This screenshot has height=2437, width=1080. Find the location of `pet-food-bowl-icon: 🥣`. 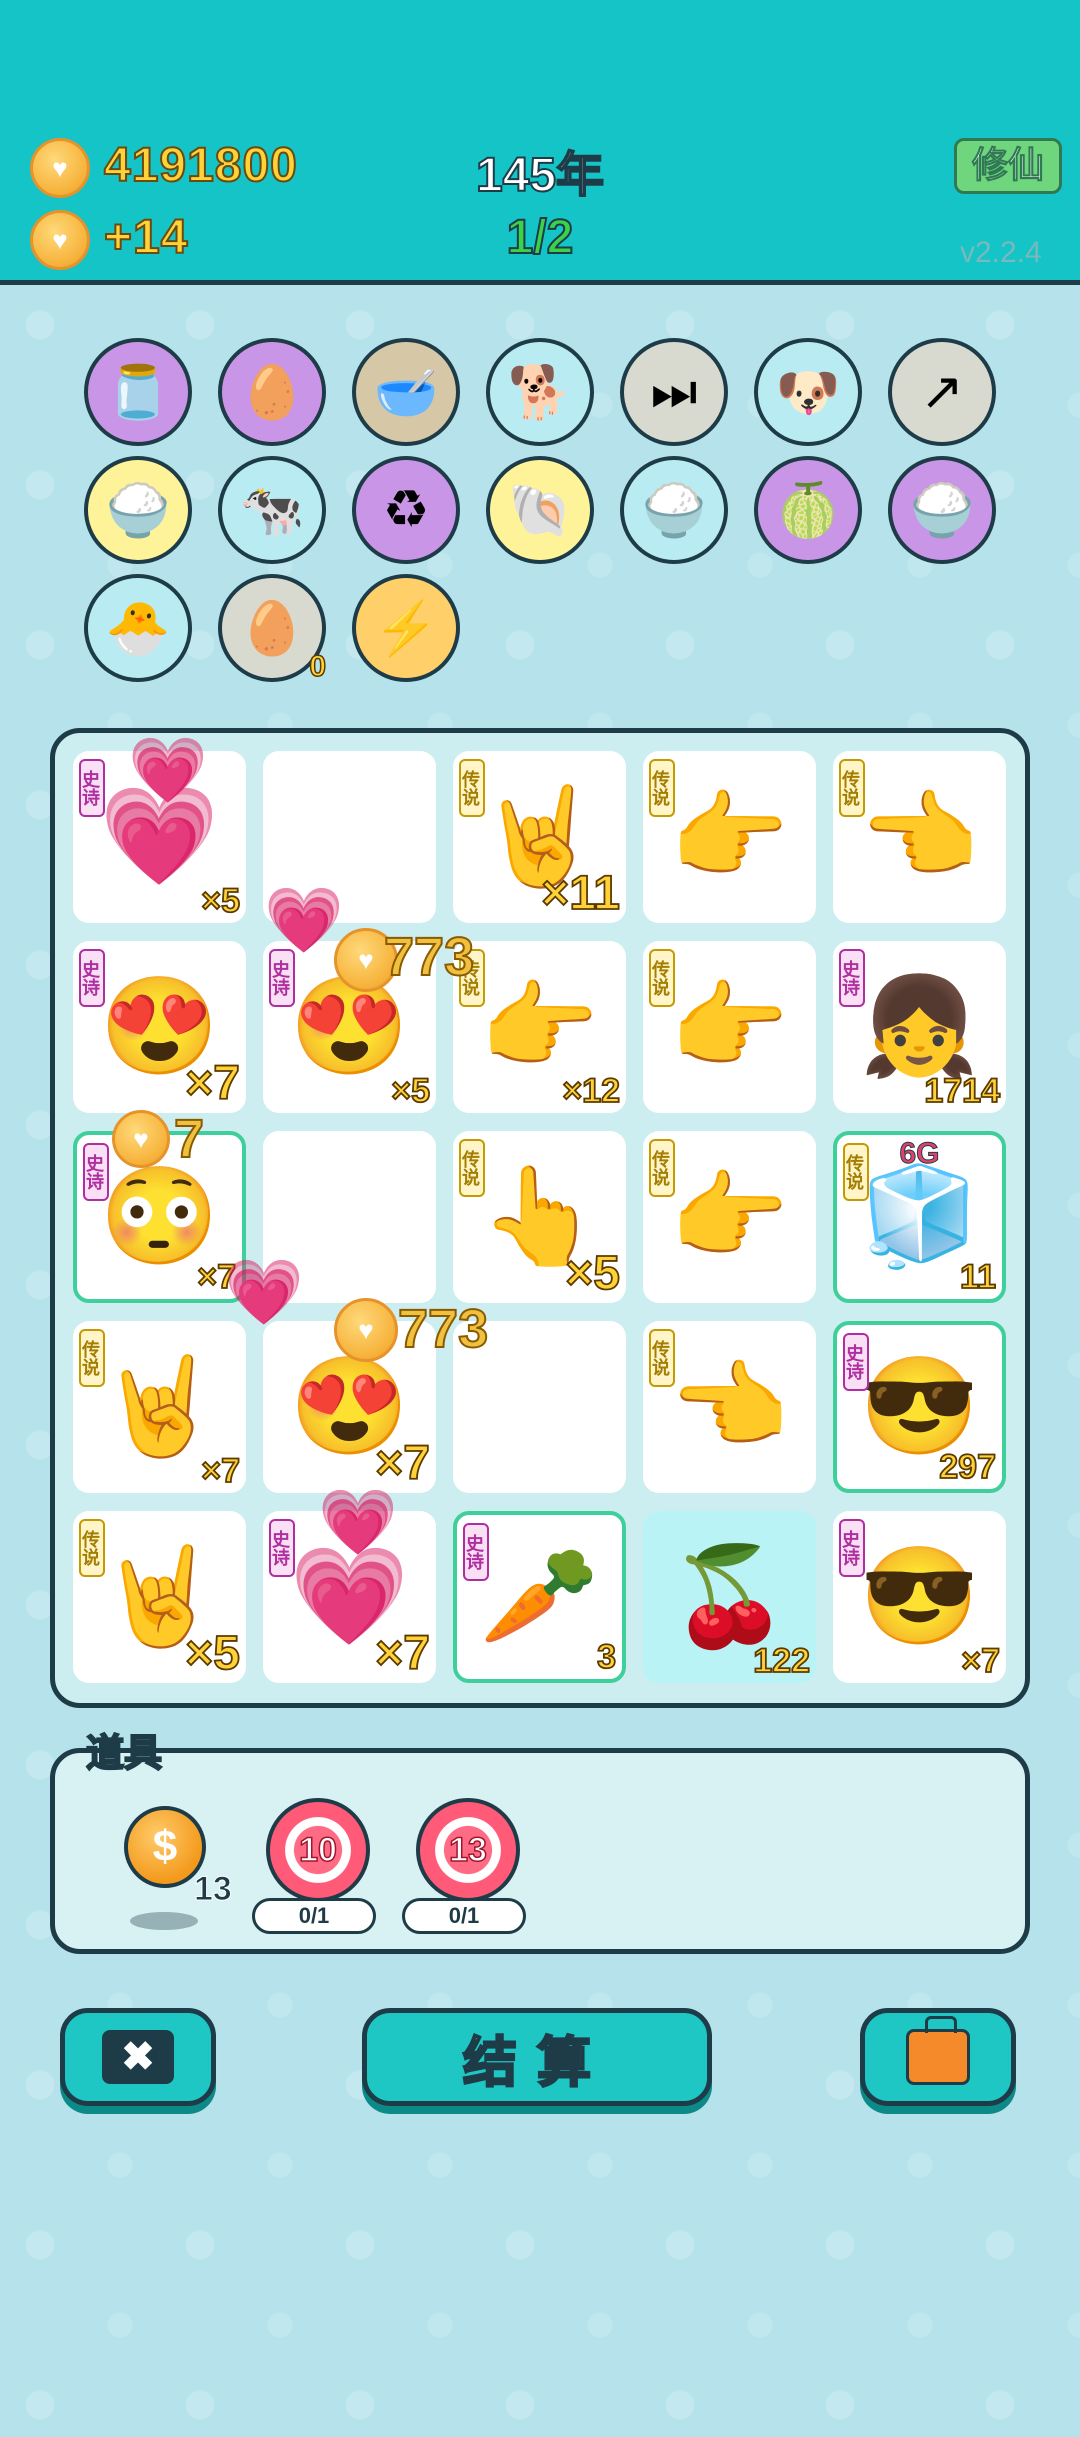

pet-food-bowl-icon: 🥣 is located at coordinates (406, 392).